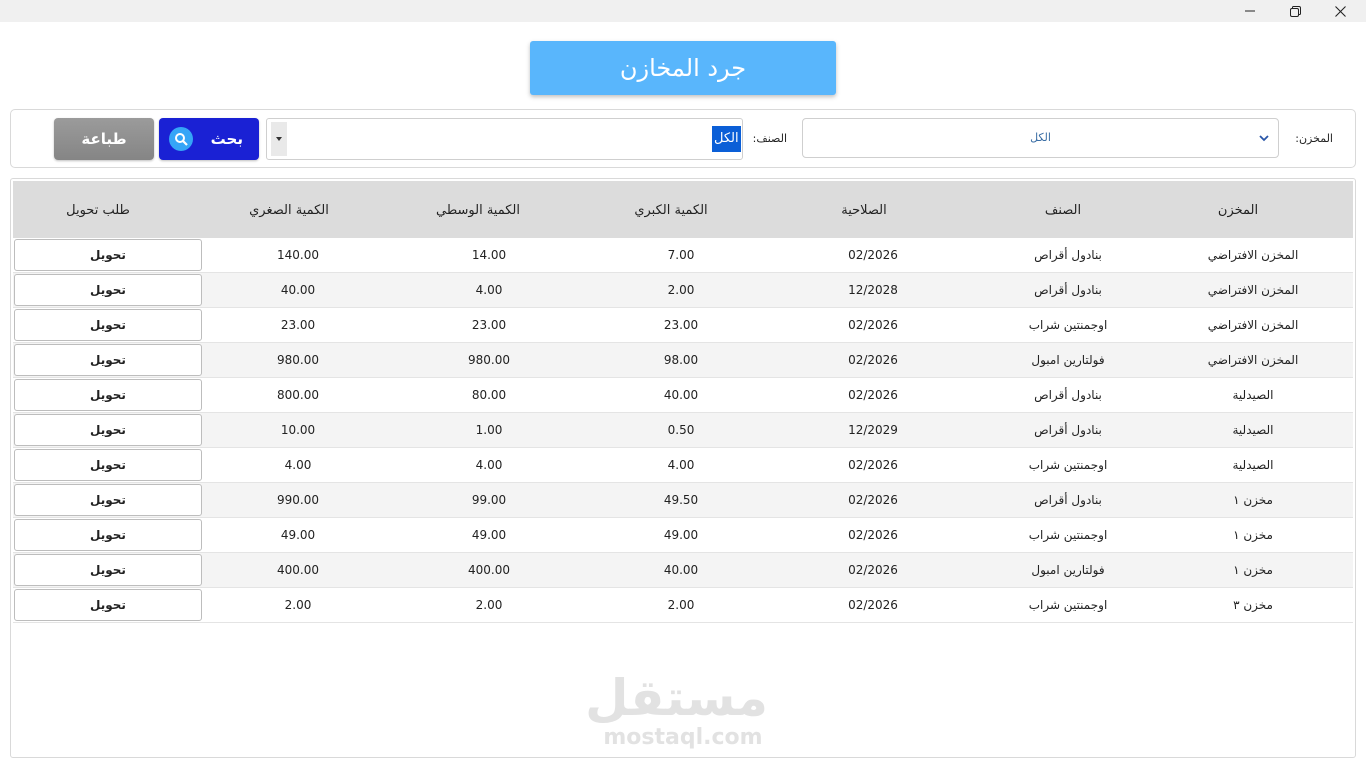 This screenshot has width=1366, height=768. What do you see at coordinates (1253, 465) in the screenshot?
I see `cell-store: الصيدلية` at bounding box center [1253, 465].